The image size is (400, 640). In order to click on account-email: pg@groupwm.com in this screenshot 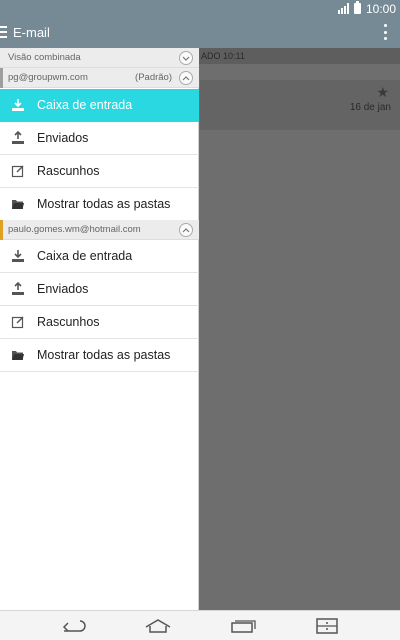, I will do `click(48, 77)`.